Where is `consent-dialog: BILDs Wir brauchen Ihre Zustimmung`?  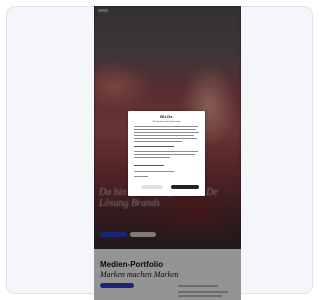 consent-dialog: BILDs Wir brauchen Ihre Zustimmung is located at coordinates (166, 153).